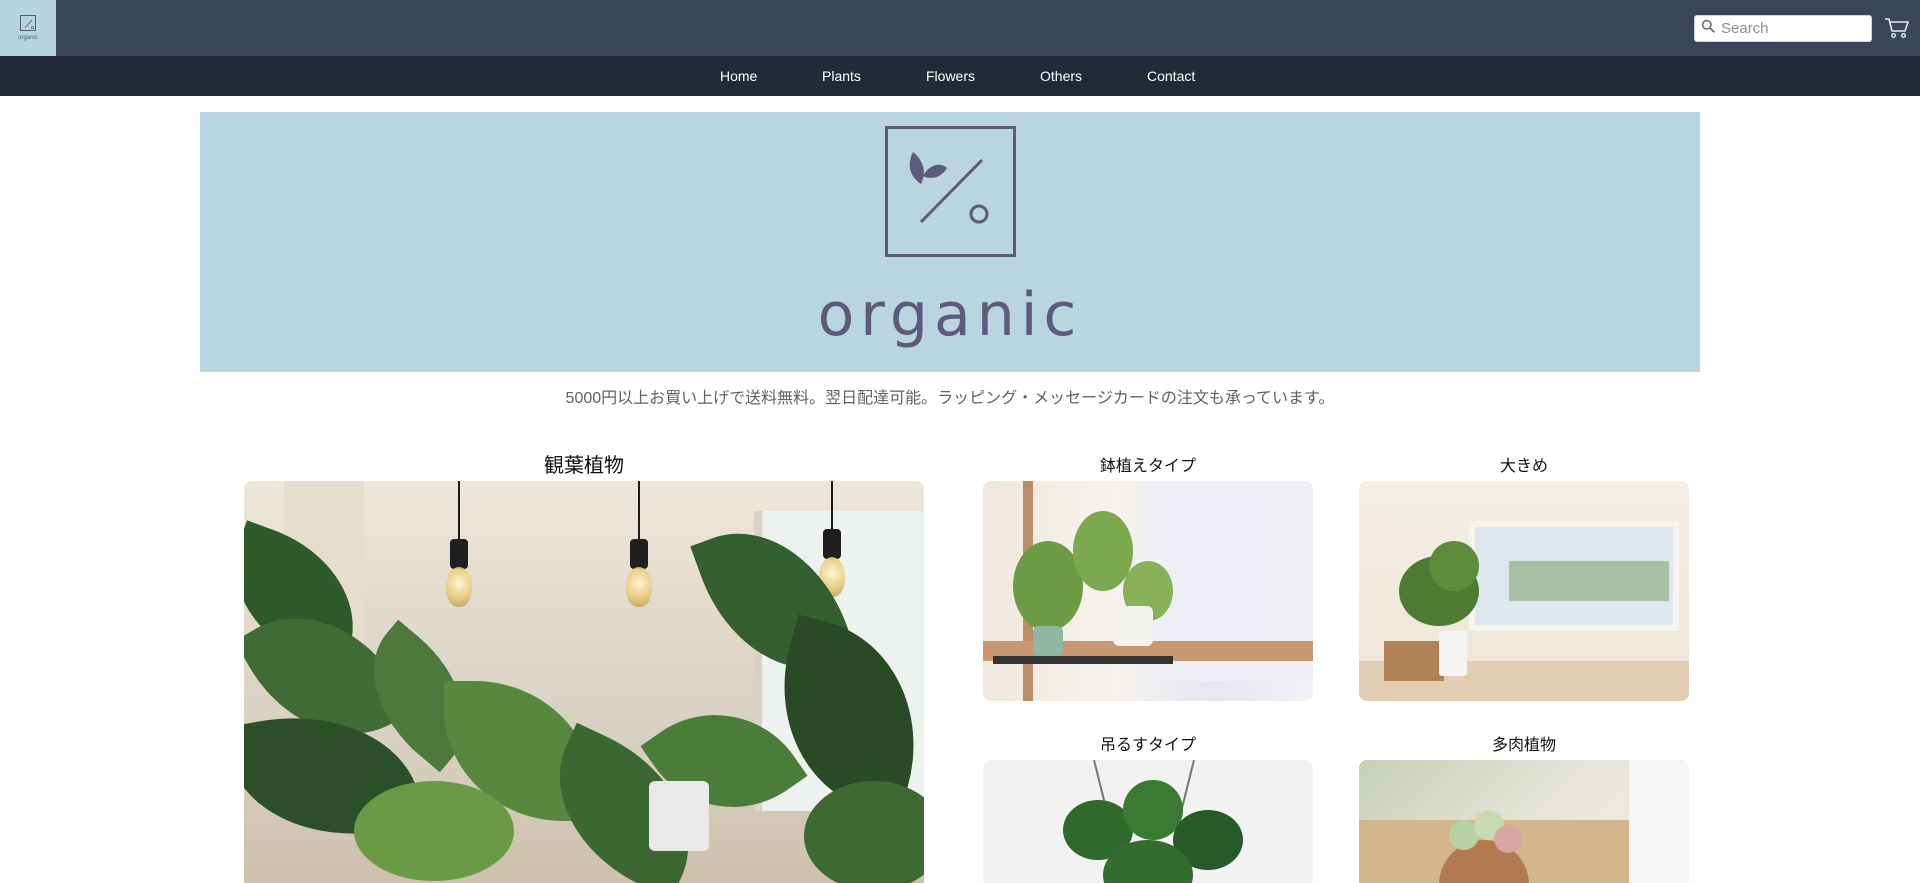 This screenshot has width=1920, height=883. What do you see at coordinates (1708, 28) in the screenshot?
I see `search-icon` at bounding box center [1708, 28].